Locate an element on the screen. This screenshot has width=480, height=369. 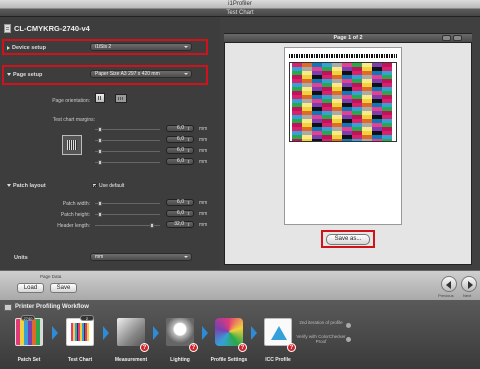
document-name: CL-CMYKRG-2740-v4 is located at coordinates (52, 28).